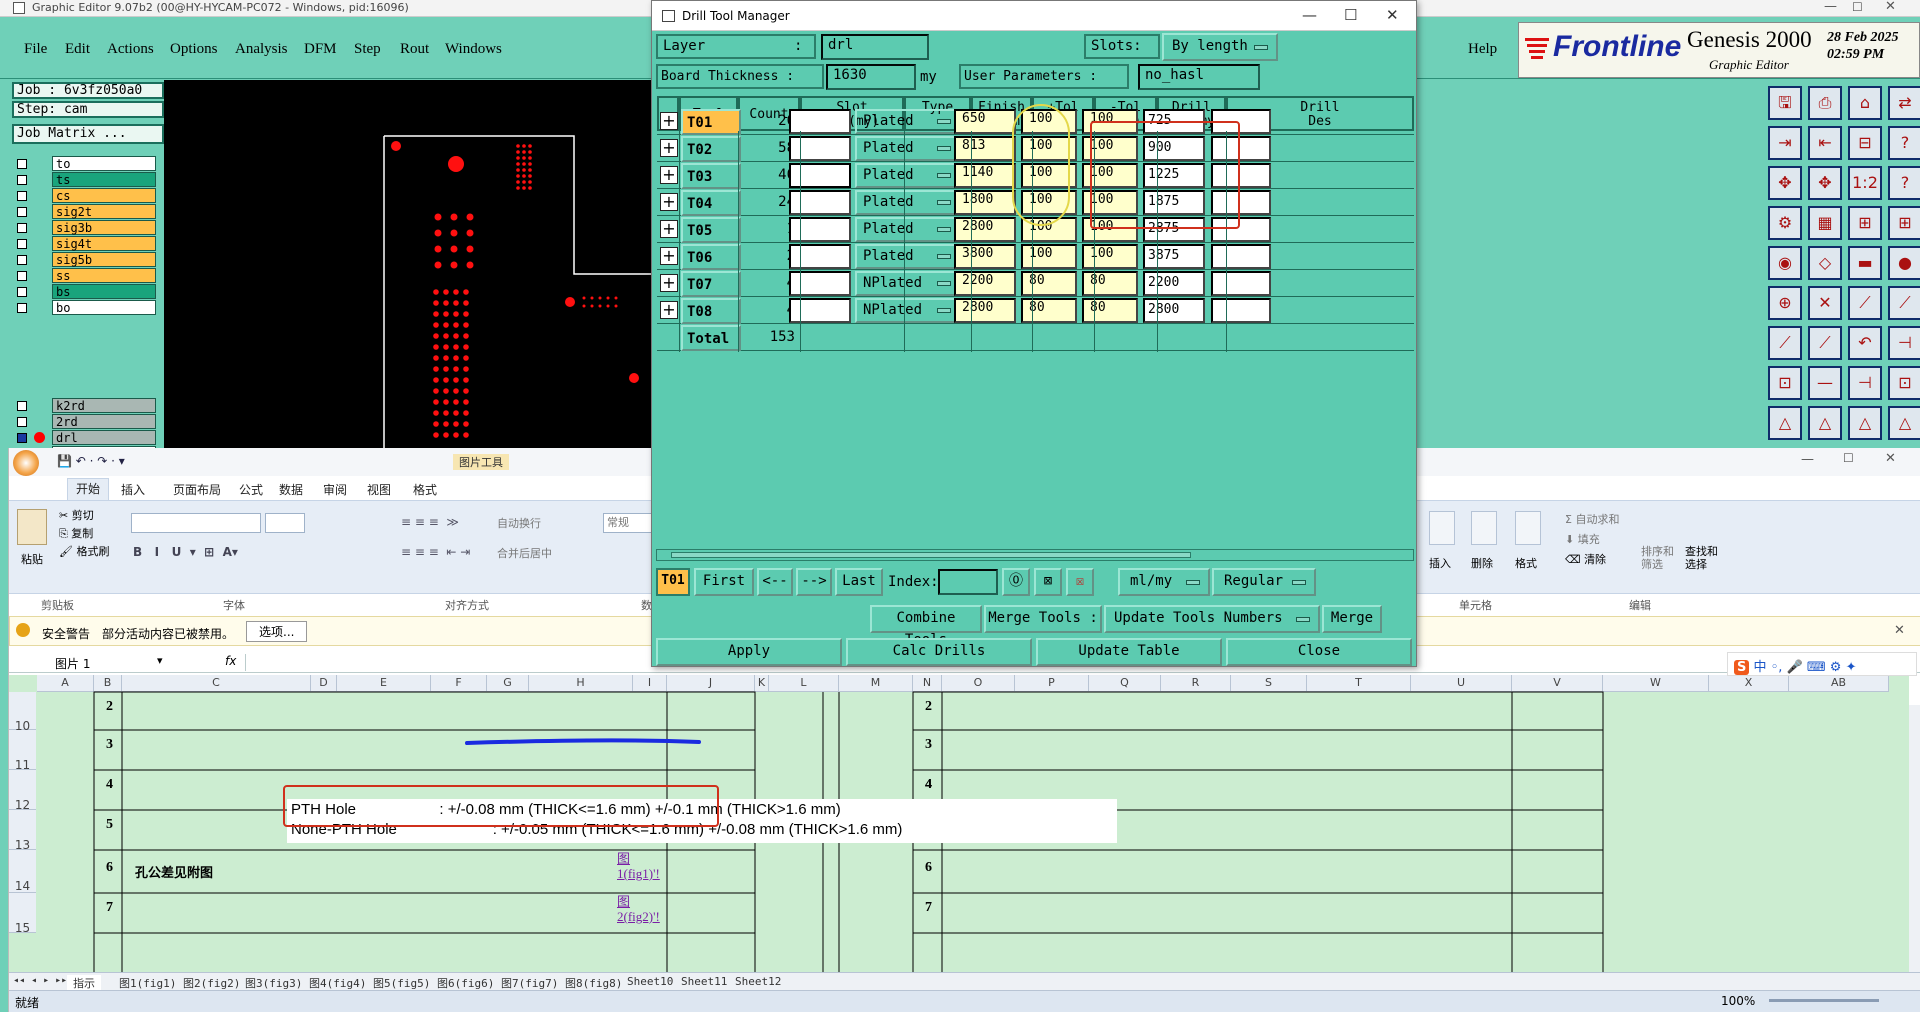 Image resolution: width=1920 pixels, height=1012 pixels. What do you see at coordinates (335, 489) in the screenshot?
I see `ribbon-tab-5: 审阅` at bounding box center [335, 489].